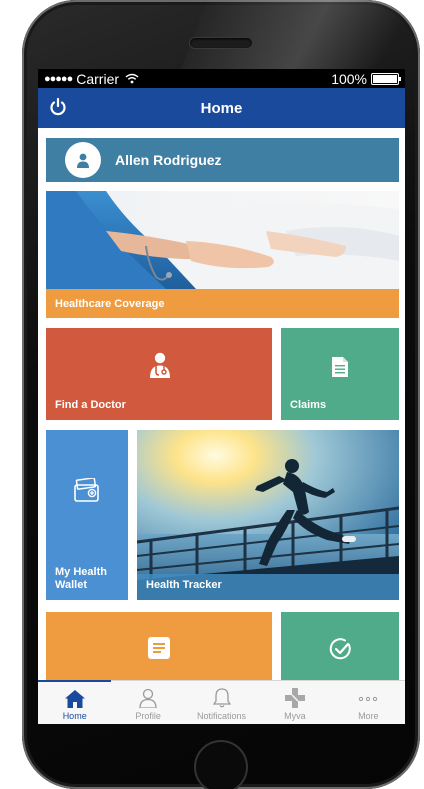 This screenshot has height=789, width=424. What do you see at coordinates (221, 698) in the screenshot?
I see `bell-icon` at bounding box center [221, 698].